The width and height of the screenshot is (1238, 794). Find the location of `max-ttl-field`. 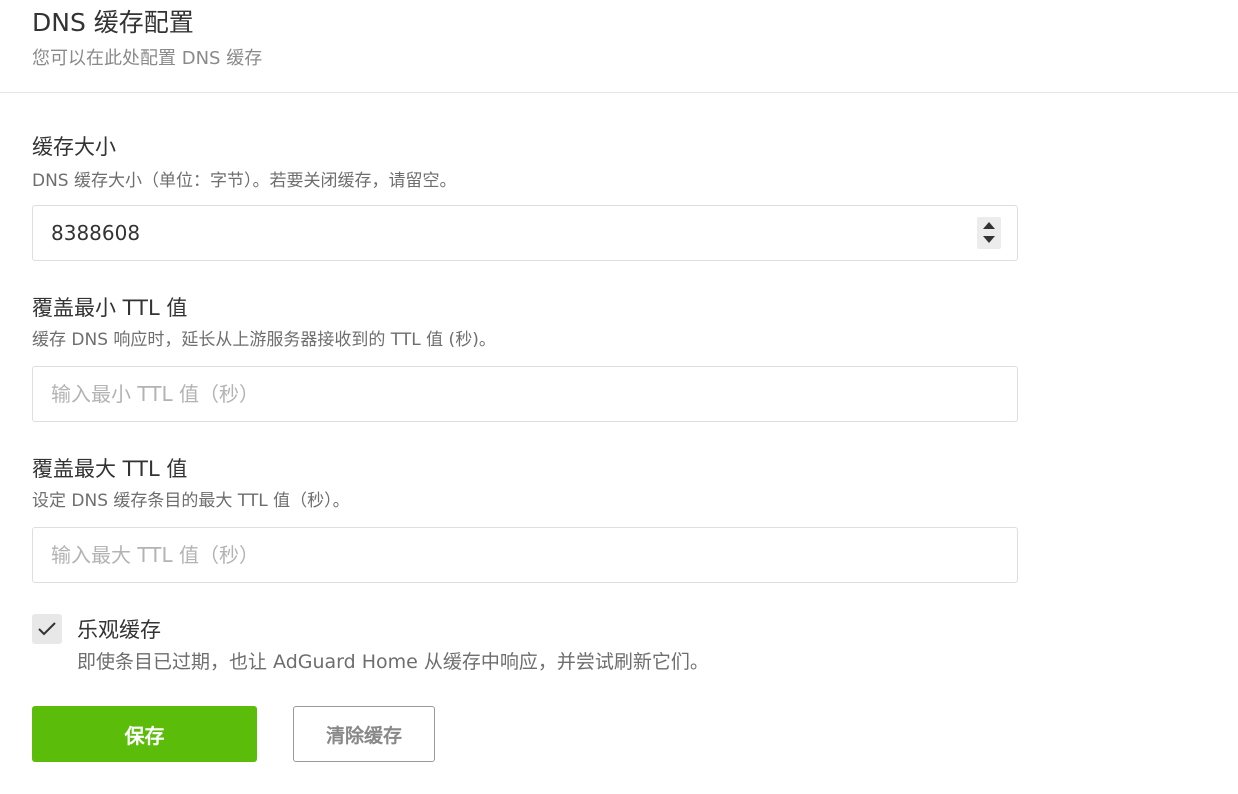

max-ttl-field is located at coordinates (525, 555).